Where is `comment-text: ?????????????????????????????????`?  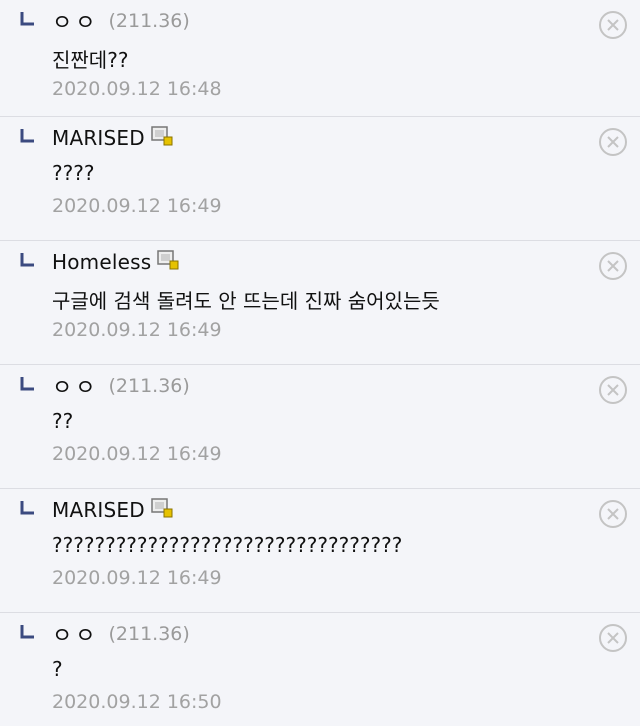
comment-text: ????????????????????????????????? is located at coordinates (227, 545).